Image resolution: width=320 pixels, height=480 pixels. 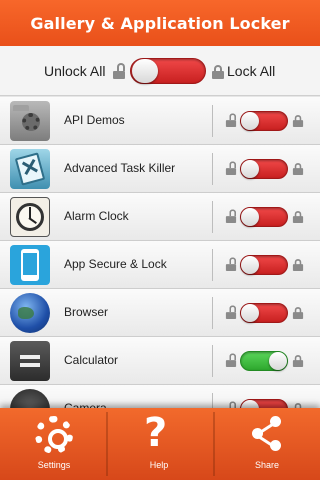 I want to click on master-lock-row: Unlock All Lock All, so click(x=160, y=71).